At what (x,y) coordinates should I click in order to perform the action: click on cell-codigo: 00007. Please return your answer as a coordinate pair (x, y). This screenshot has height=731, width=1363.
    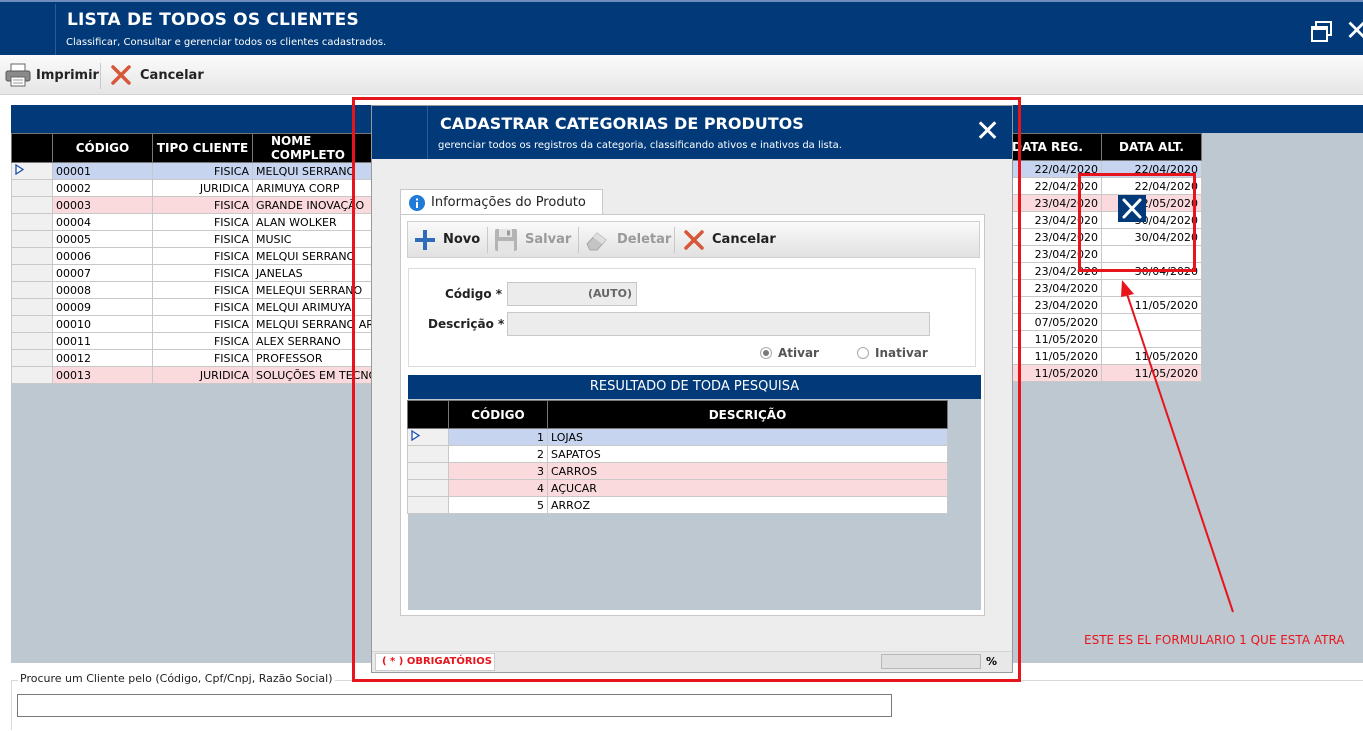
    Looking at the image, I should click on (102, 273).